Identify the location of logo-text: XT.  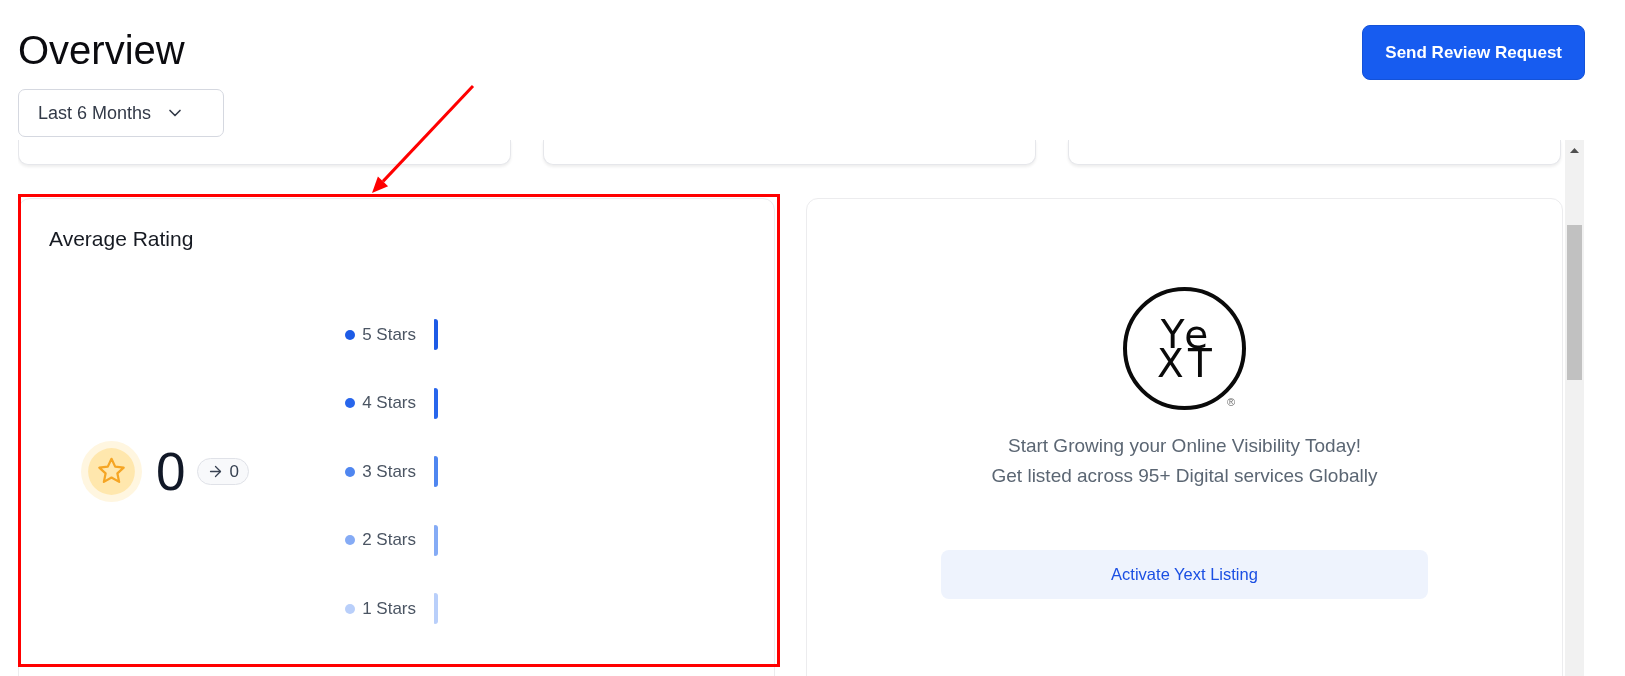
(1186, 363).